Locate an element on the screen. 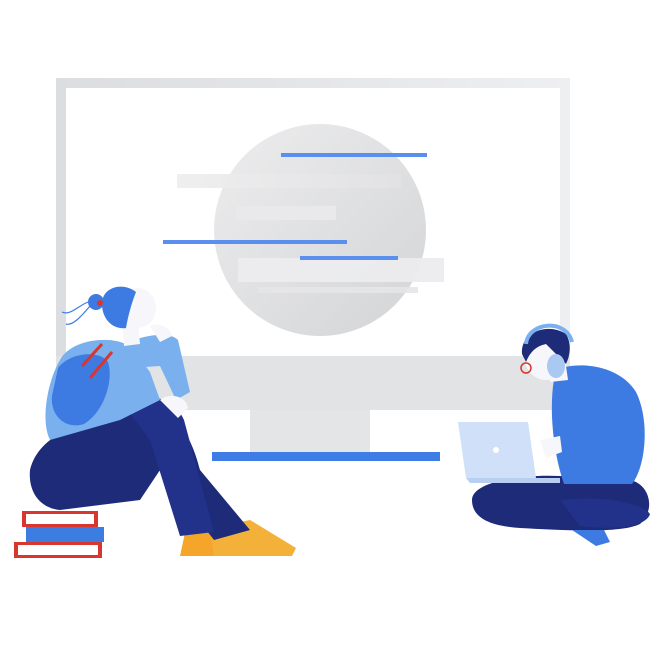 This screenshot has height=660, width=660. books-icon is located at coordinates (59, 534).